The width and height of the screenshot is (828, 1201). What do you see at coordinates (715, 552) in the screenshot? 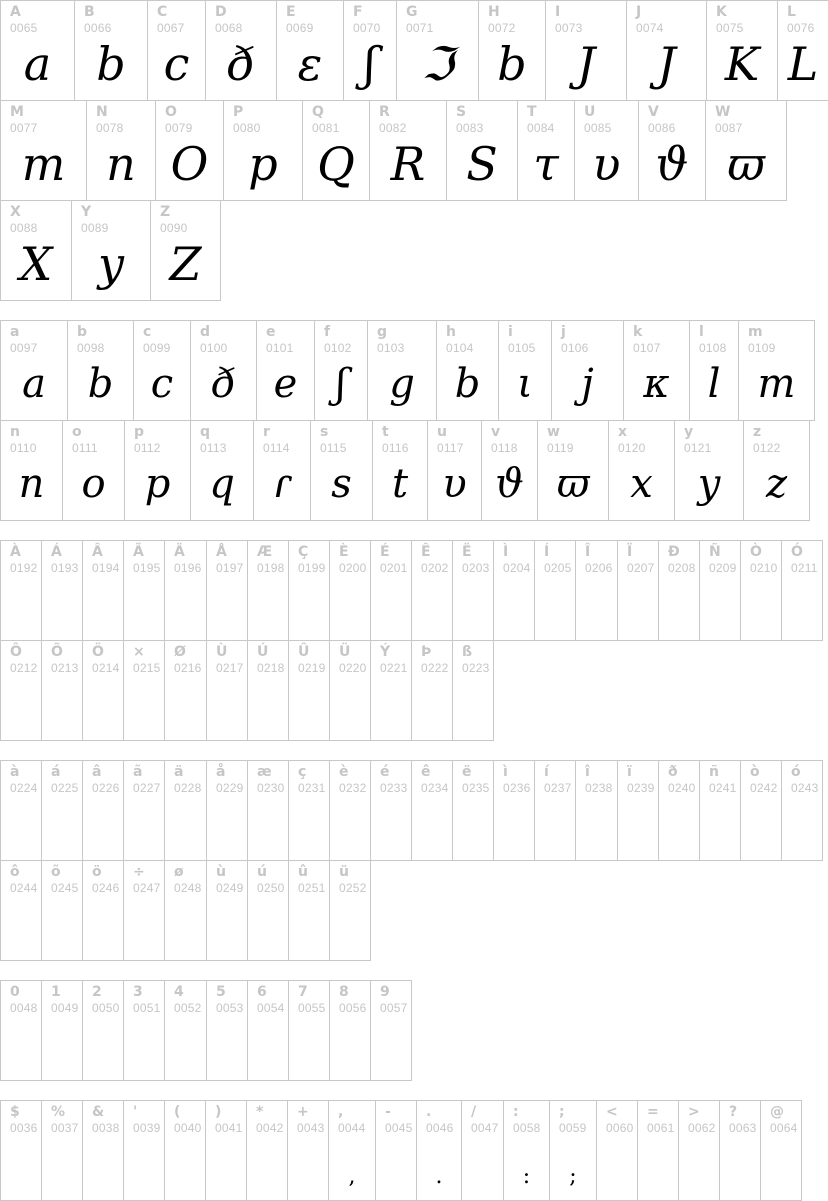
I see `character-label: Ñ` at bounding box center [715, 552].